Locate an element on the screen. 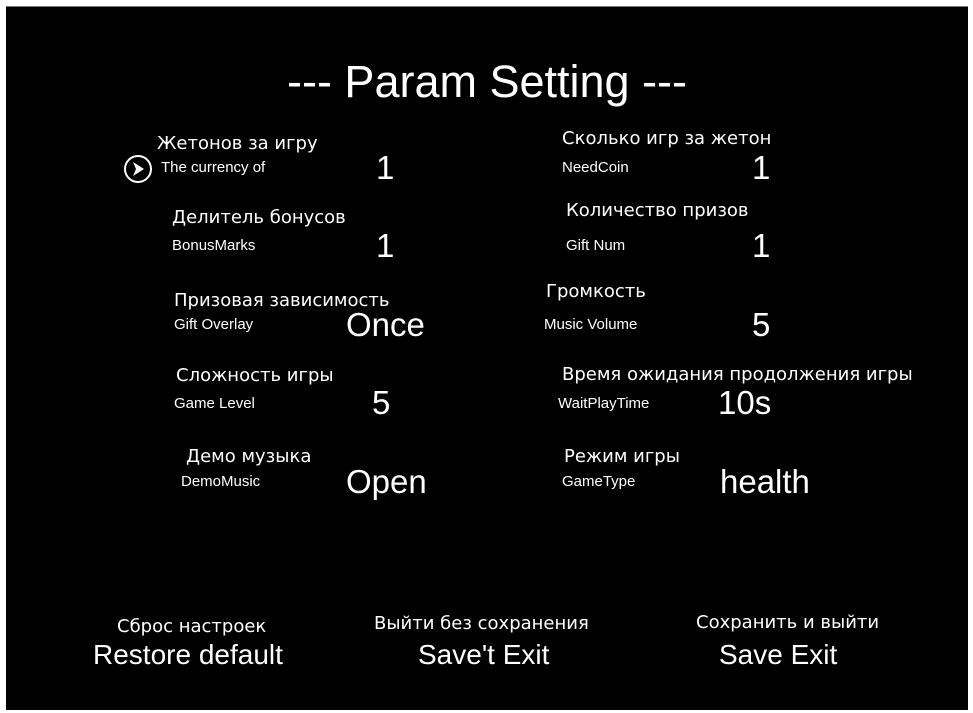  button-label-ru: Выйти без сохранения is located at coordinates (481, 623).